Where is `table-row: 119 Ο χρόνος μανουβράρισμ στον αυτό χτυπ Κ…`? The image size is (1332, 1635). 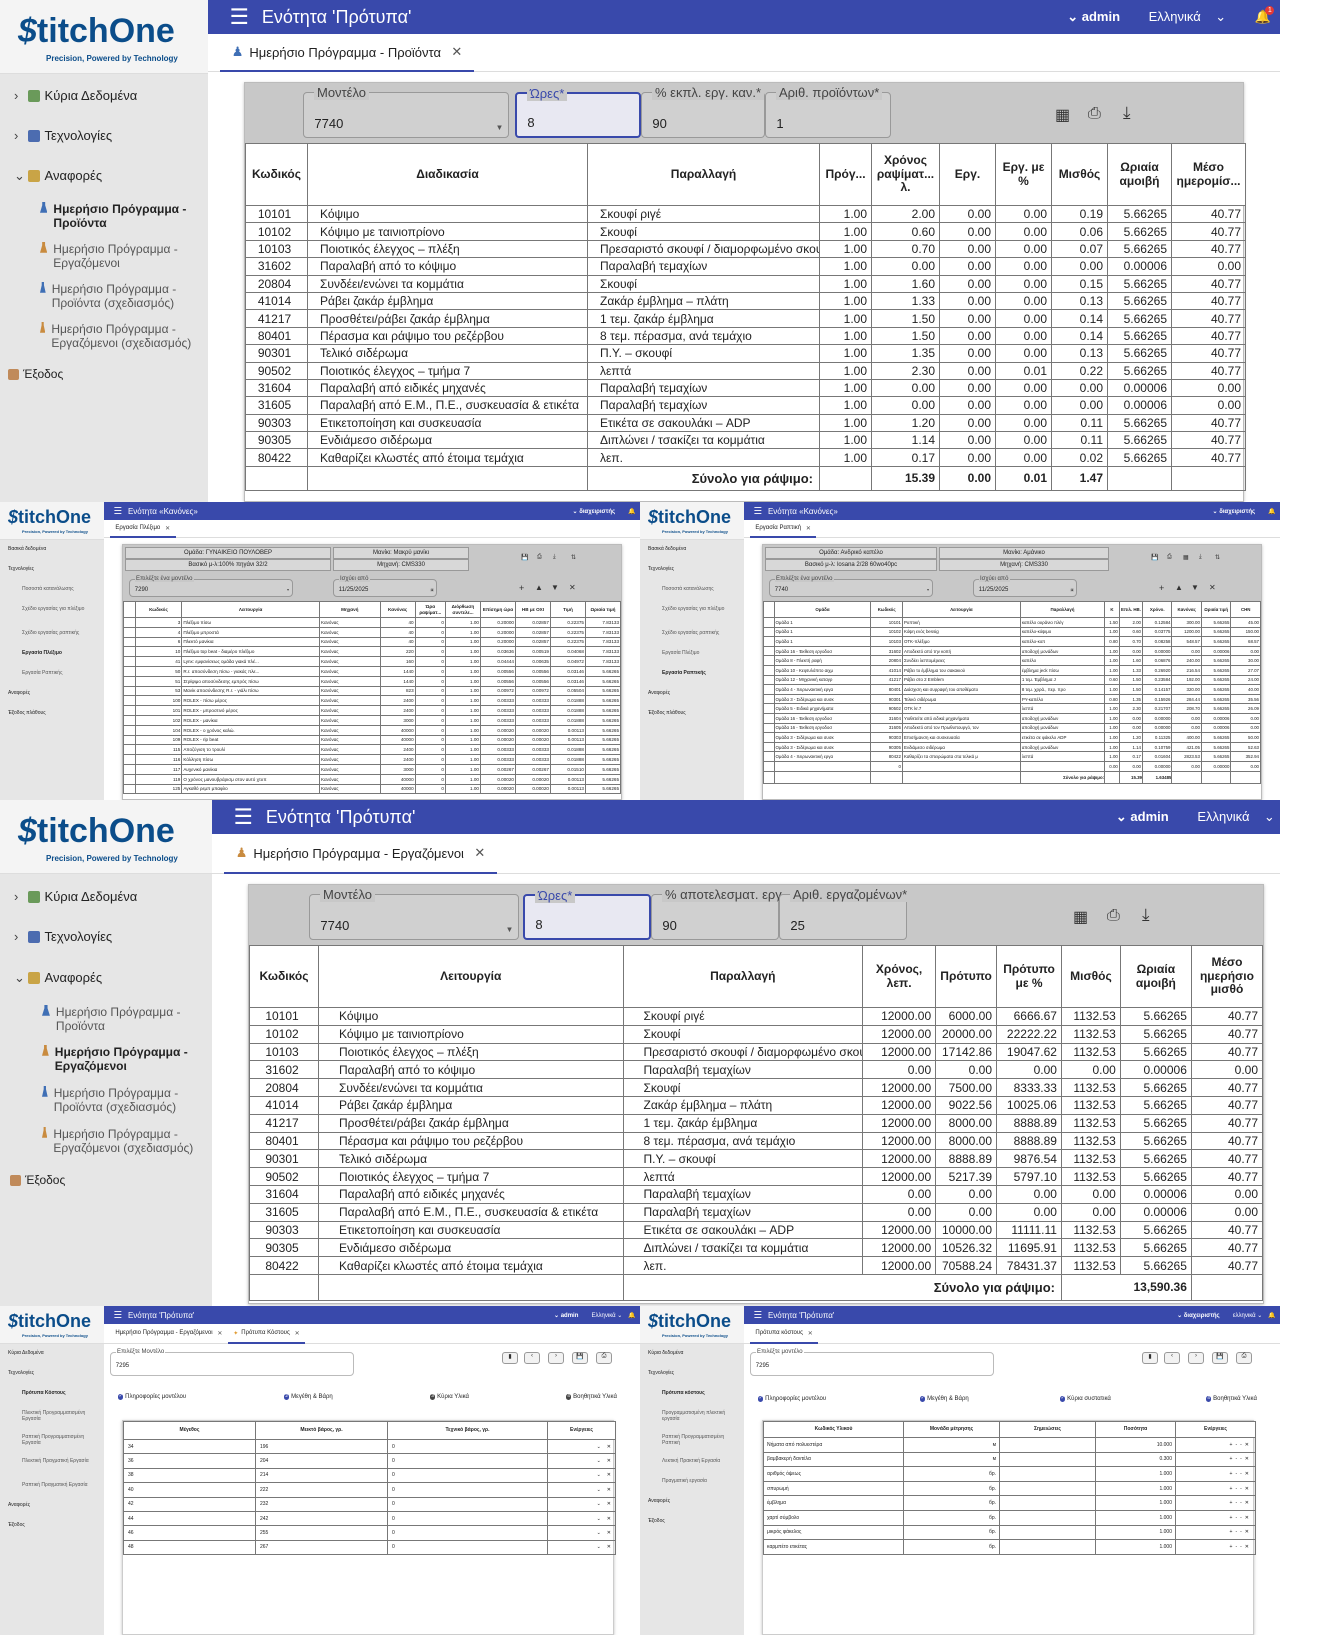
table-row: 119 Ο χρόνος μανουβράρισμ στον αυτό χτυπ Κ… is located at coordinates (372, 779).